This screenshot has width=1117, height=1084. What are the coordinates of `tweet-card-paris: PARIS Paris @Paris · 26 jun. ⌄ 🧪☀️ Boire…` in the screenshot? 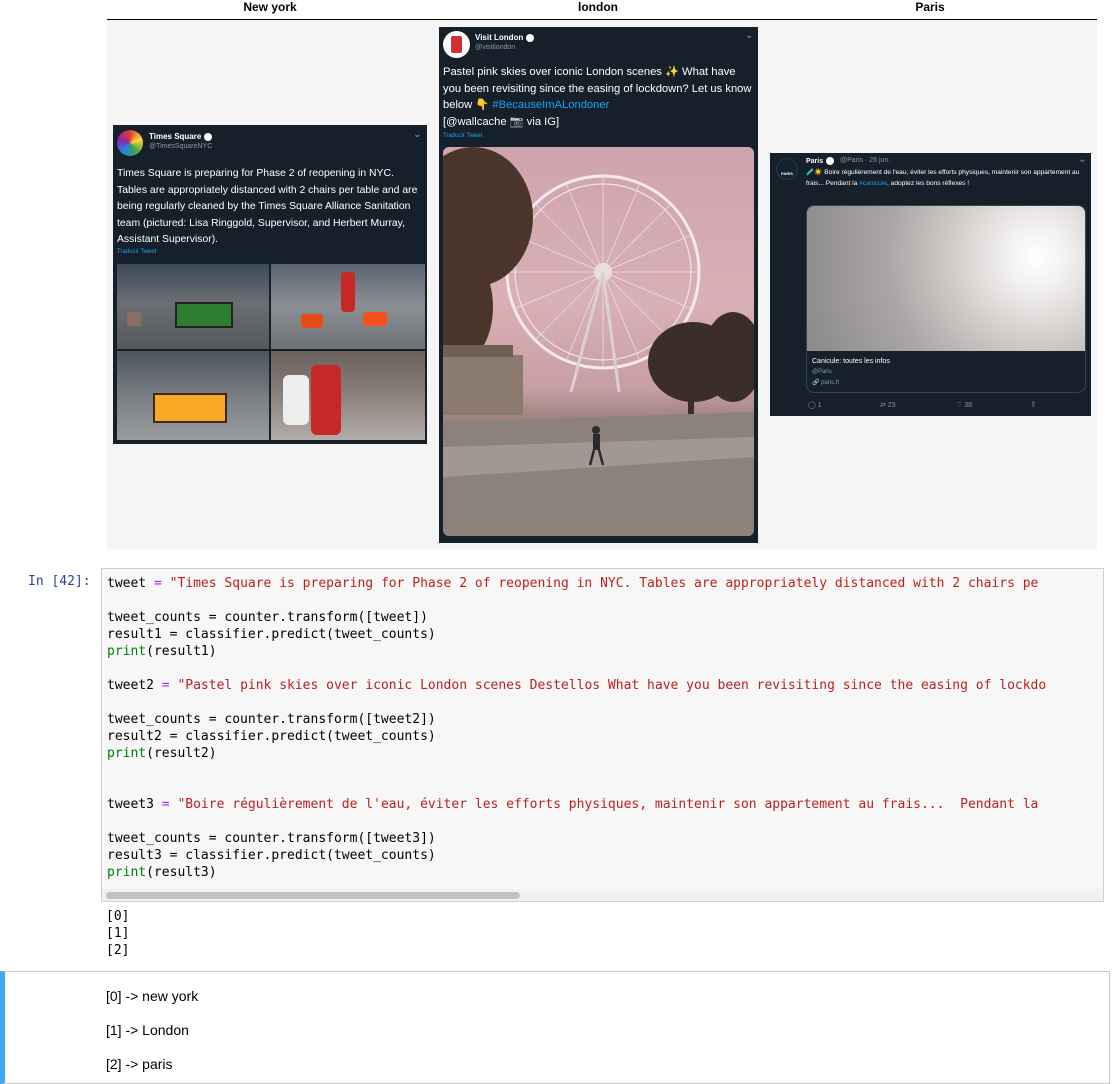 It's located at (930, 284).